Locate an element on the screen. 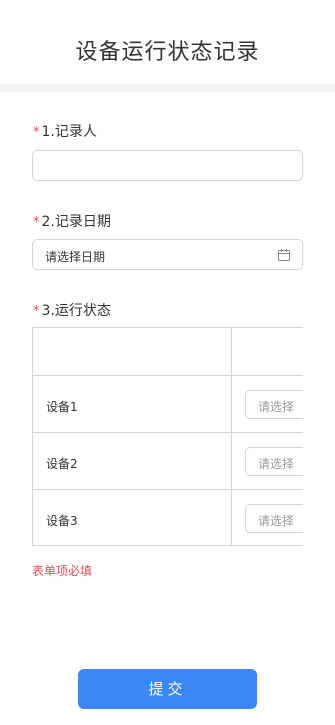 This screenshot has width=335, height=725. calendar-icon is located at coordinates (284, 255).